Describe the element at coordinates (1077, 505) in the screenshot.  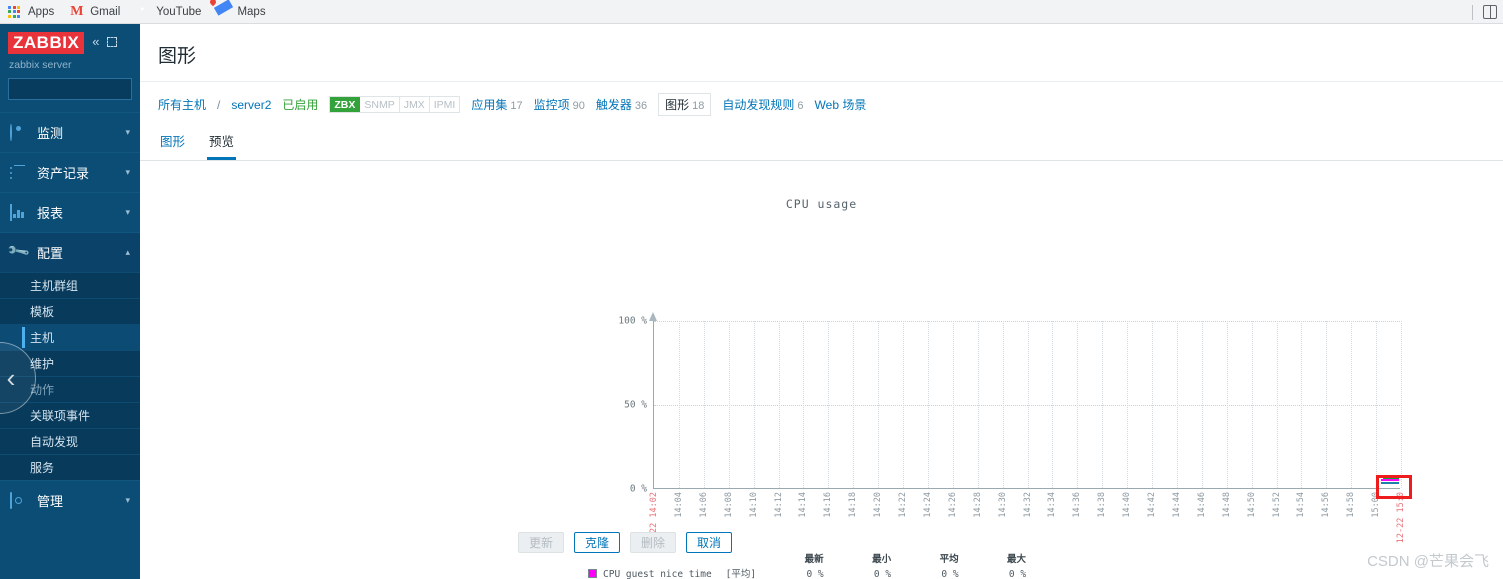
I see `x-axis-tick-label: 14:36` at that location.